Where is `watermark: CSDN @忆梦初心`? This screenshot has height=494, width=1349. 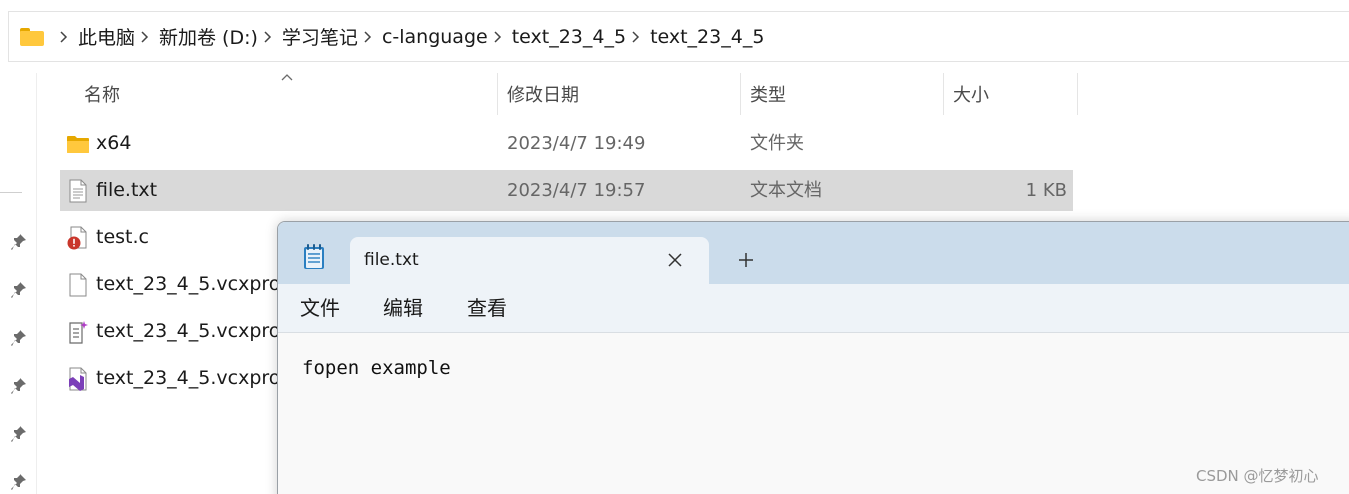 watermark: CSDN @忆梦初心 is located at coordinates (1257, 476).